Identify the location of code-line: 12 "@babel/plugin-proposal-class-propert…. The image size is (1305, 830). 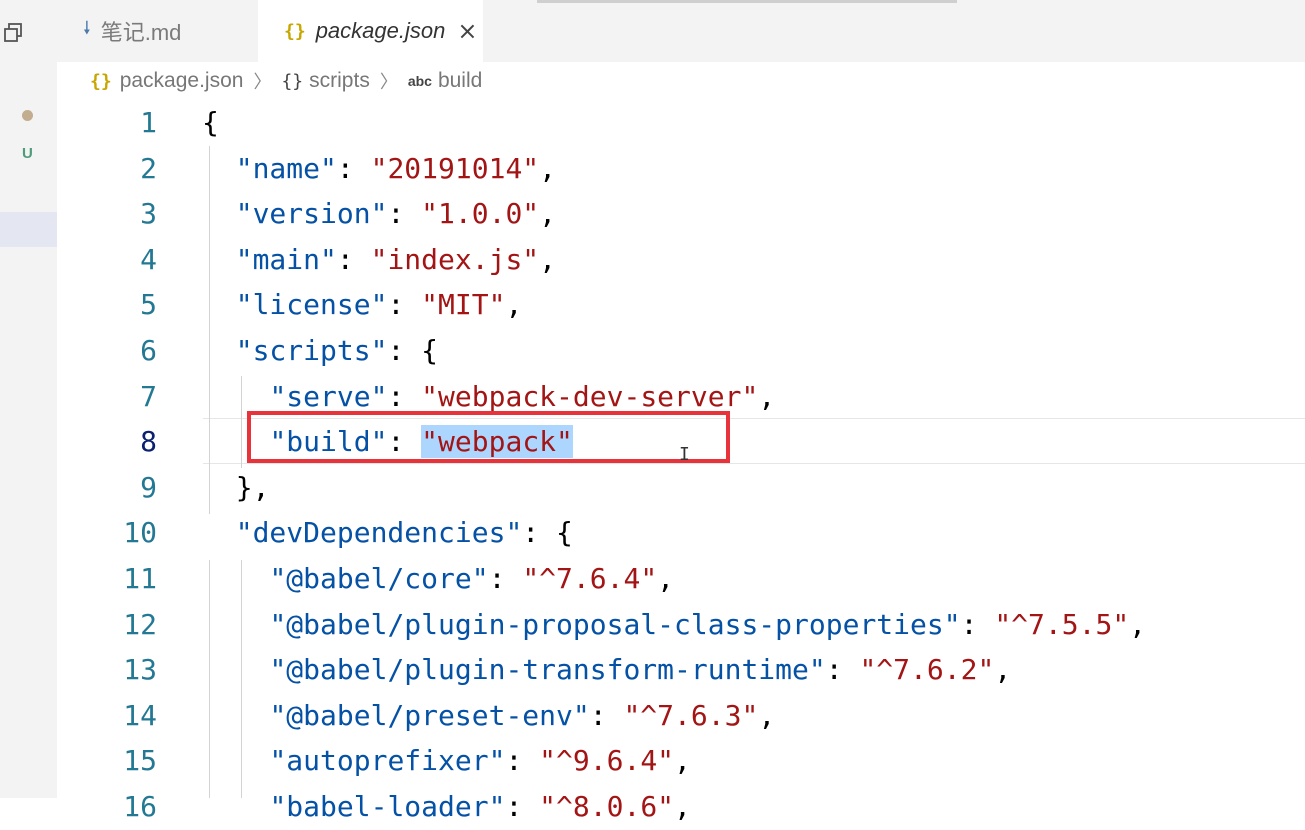
(681, 625).